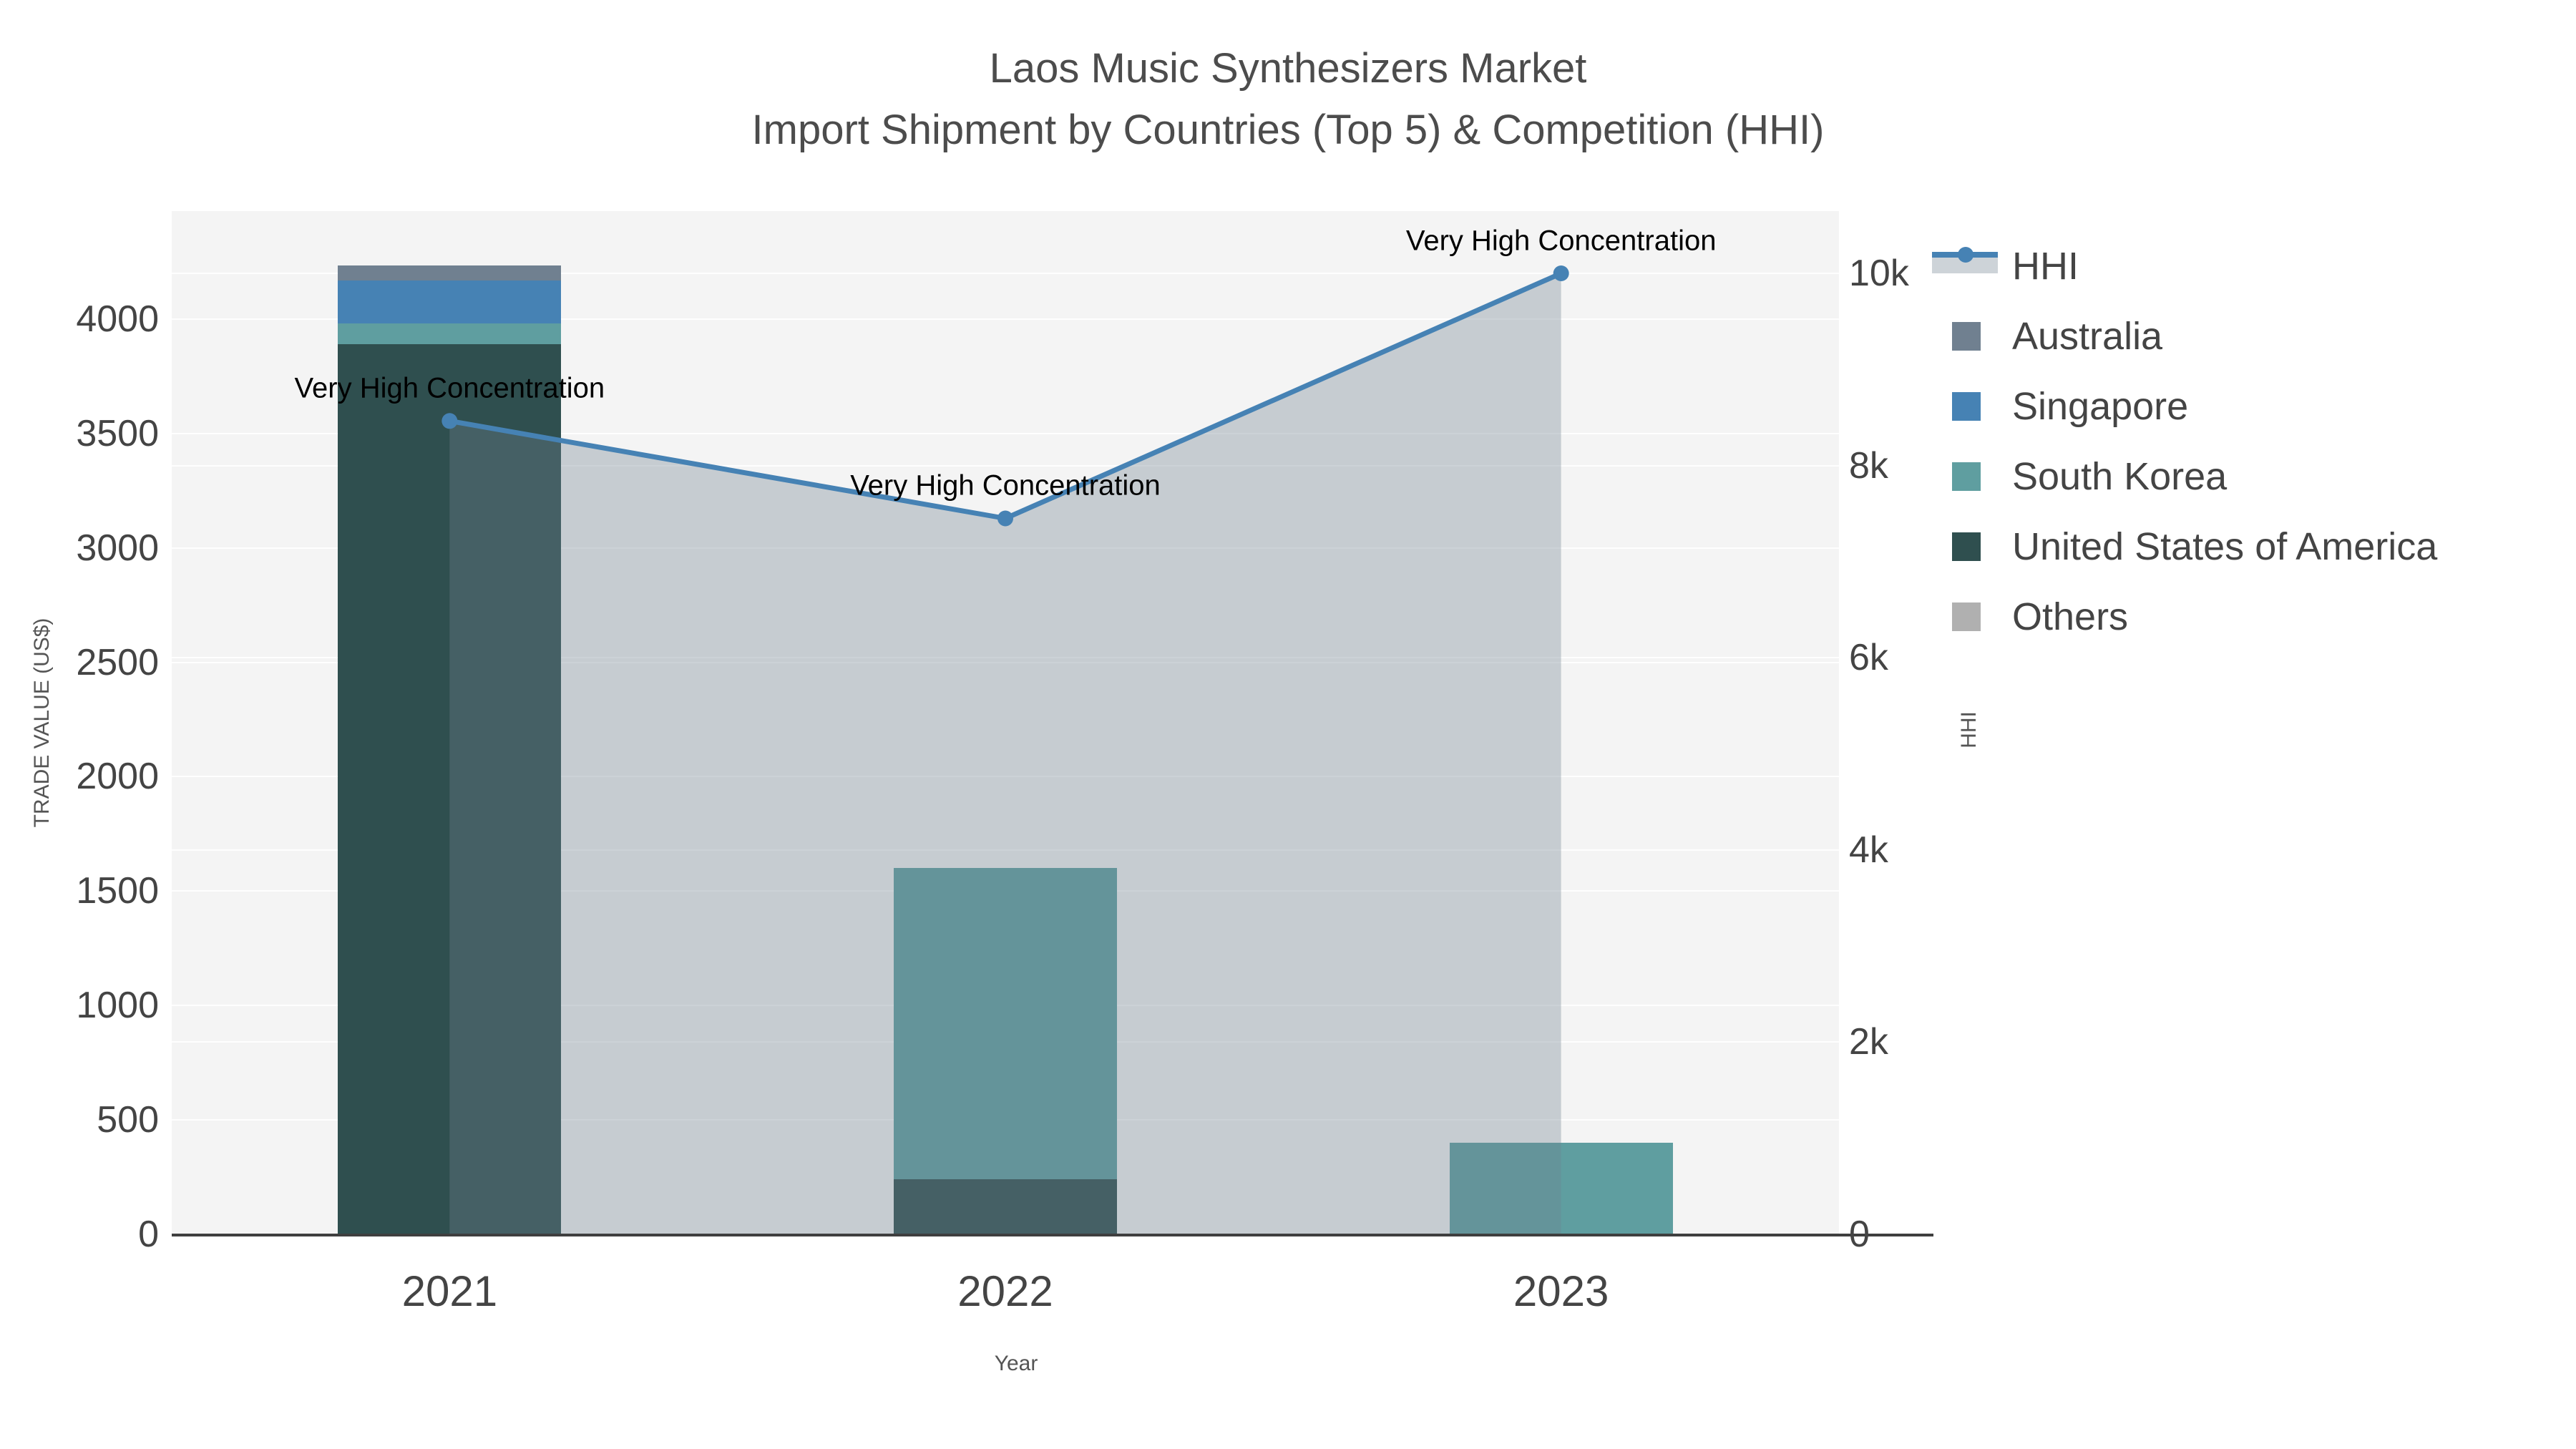 The width and height of the screenshot is (2576, 1449). I want to click on y-right-tick-0: 0, so click(1859, 1234).